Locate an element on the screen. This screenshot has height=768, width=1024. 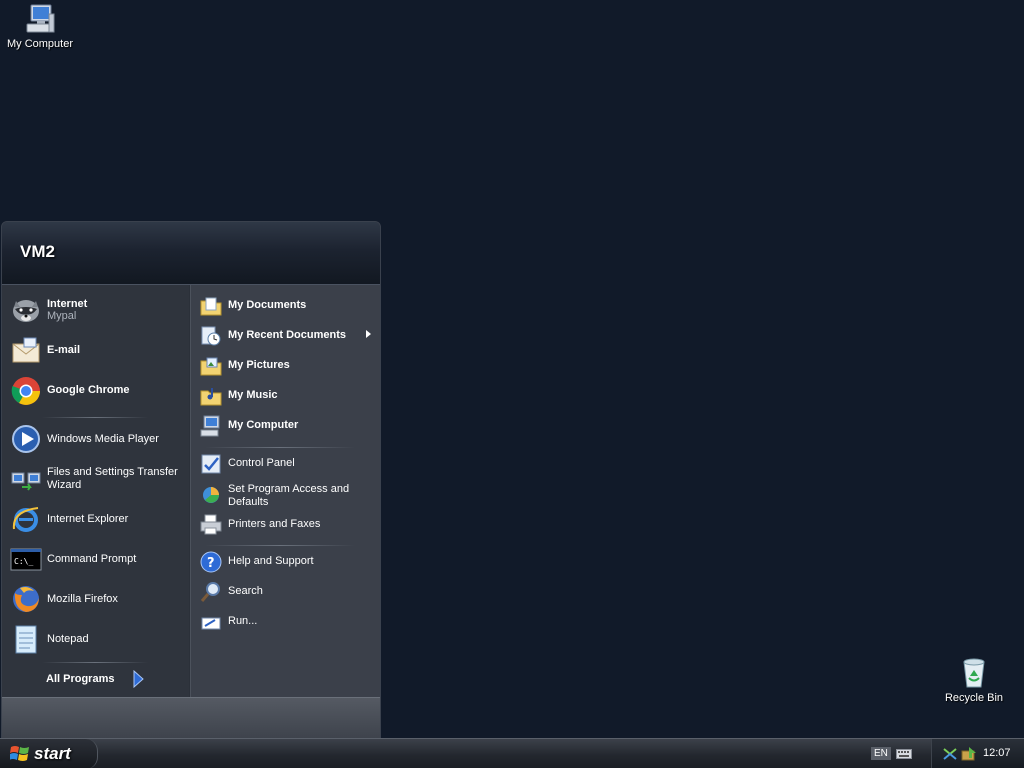
clock: 12:07 is located at coordinates (997, 753).